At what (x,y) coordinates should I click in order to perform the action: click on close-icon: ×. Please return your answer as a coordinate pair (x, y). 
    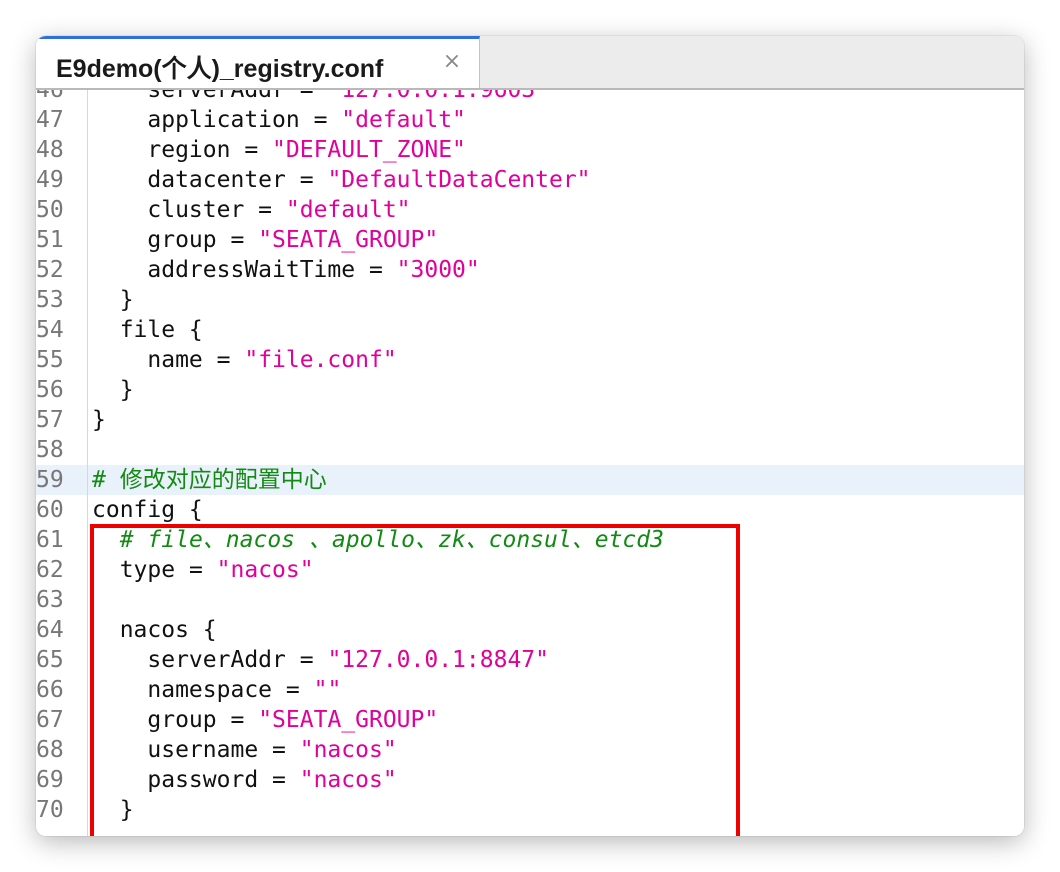
    Looking at the image, I should click on (452, 62).